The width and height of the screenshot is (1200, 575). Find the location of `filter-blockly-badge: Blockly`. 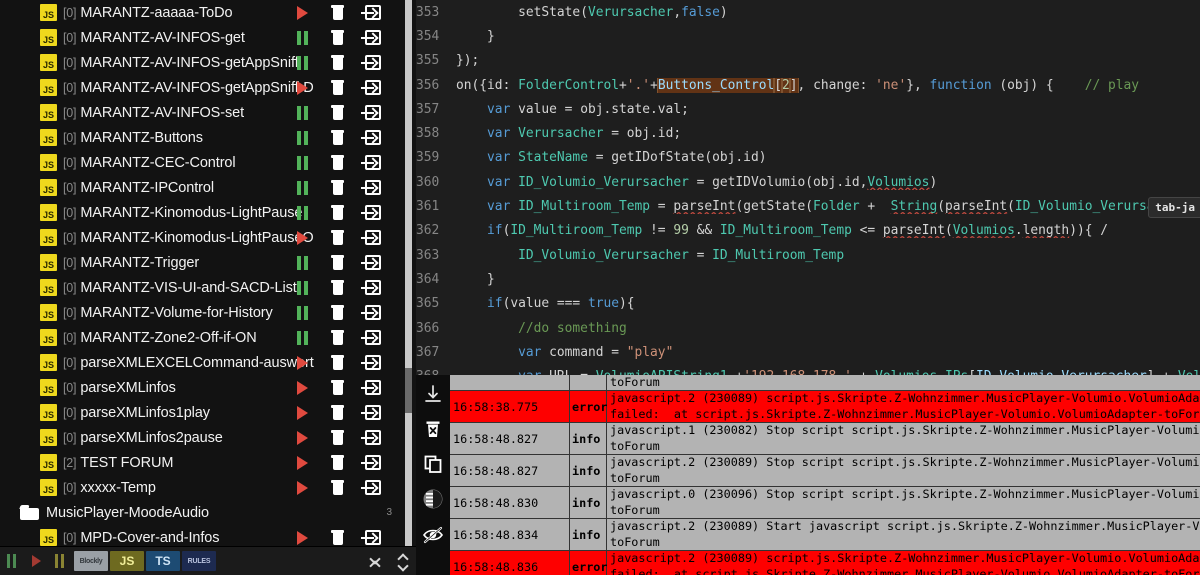

filter-blockly-badge: Blockly is located at coordinates (91, 561).